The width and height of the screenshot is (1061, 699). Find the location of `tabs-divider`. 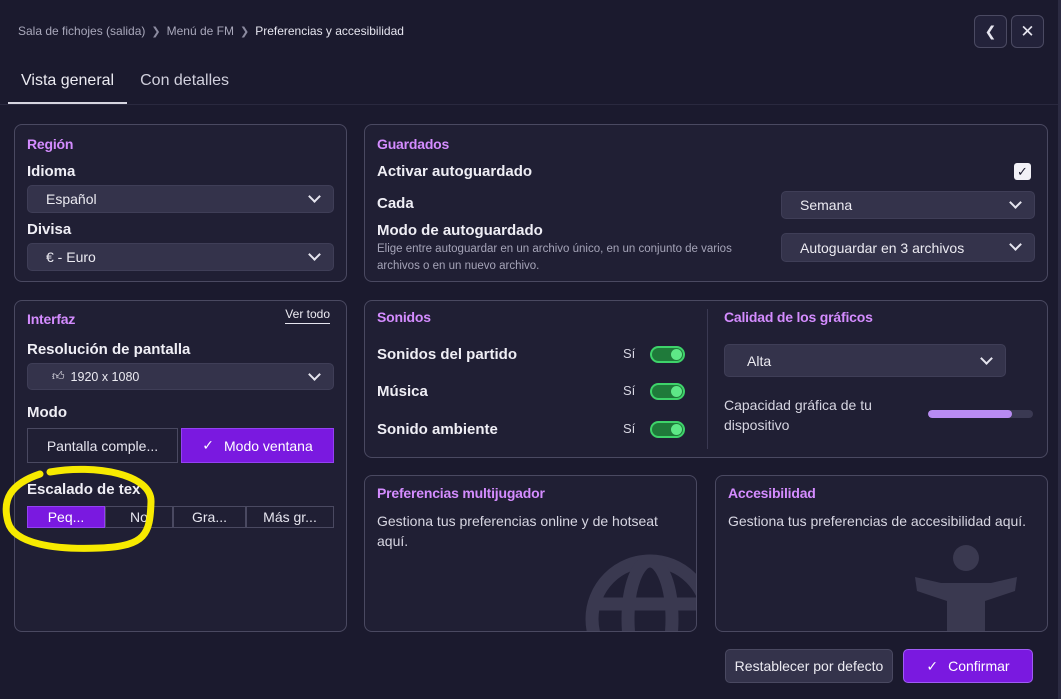

tabs-divider is located at coordinates (529, 104).